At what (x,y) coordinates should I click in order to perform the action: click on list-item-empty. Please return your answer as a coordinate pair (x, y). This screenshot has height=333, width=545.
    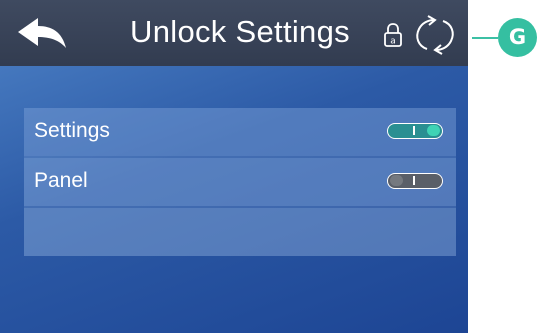
    Looking at the image, I should click on (240, 232).